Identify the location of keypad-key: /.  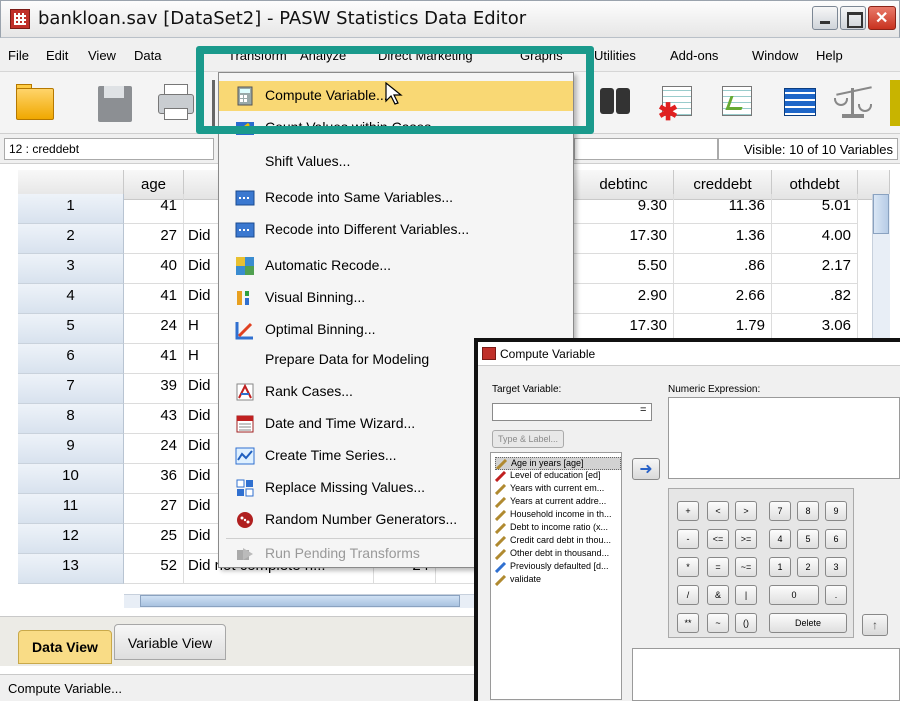
(688, 595).